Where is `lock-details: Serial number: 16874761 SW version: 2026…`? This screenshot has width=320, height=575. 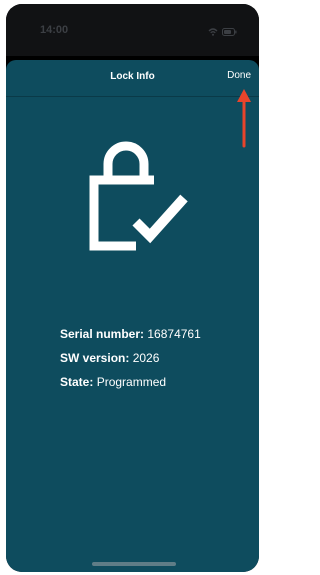
lock-details: Serial number: 16874761 SW version: 2026… is located at coordinates (130, 358).